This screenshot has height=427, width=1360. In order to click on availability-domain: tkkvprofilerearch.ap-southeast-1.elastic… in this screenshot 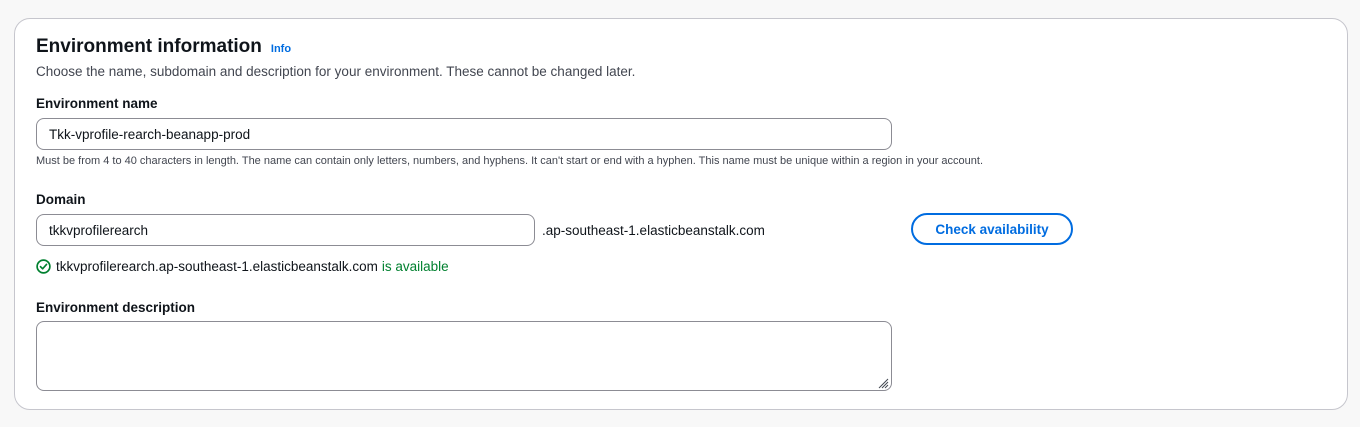, I will do `click(217, 266)`.